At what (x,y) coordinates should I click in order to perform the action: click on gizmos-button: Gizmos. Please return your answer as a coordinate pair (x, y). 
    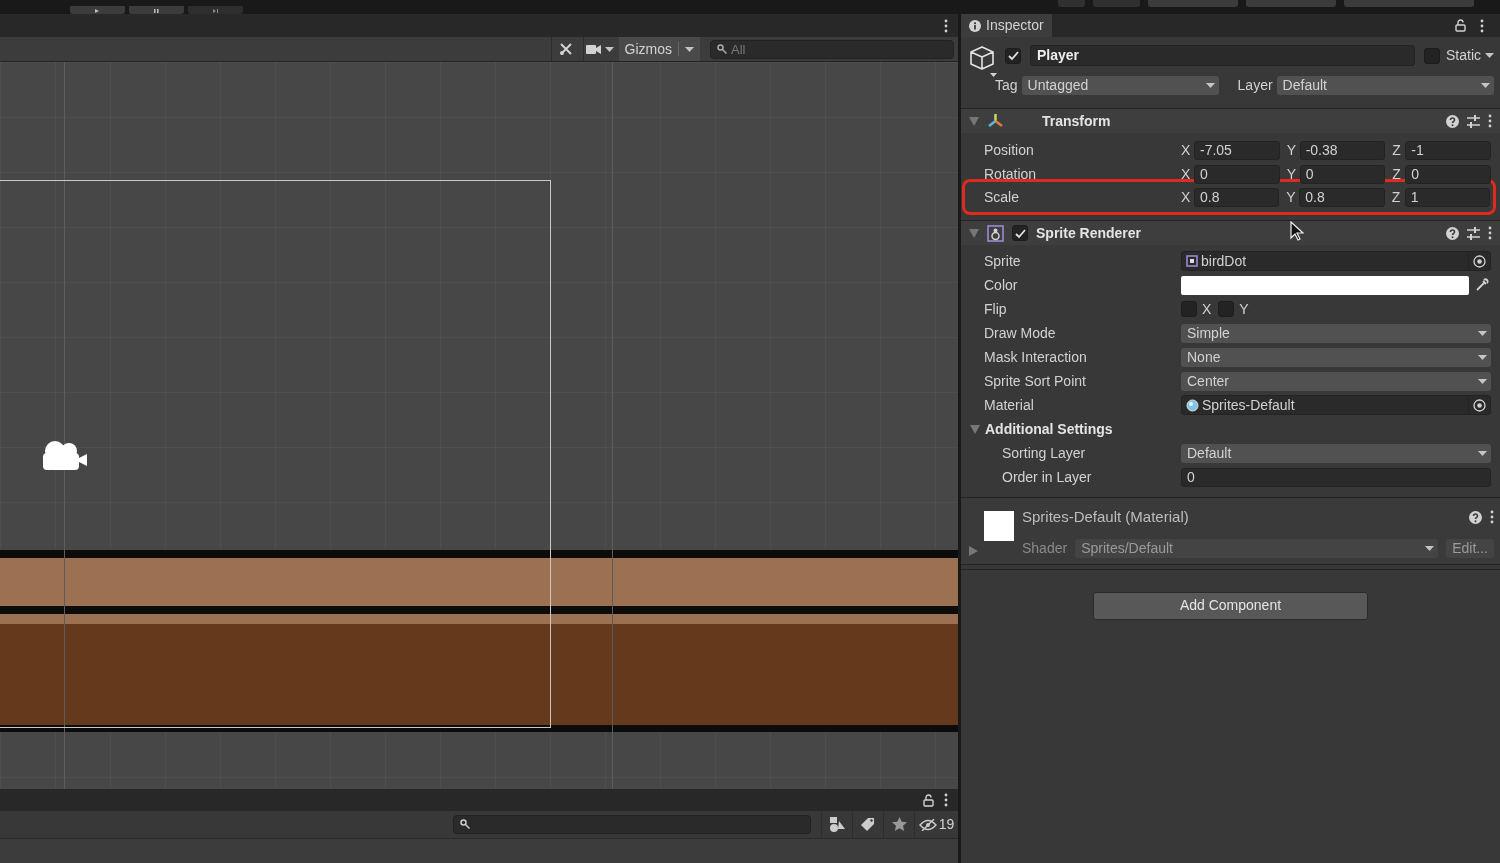
    Looking at the image, I should click on (659, 49).